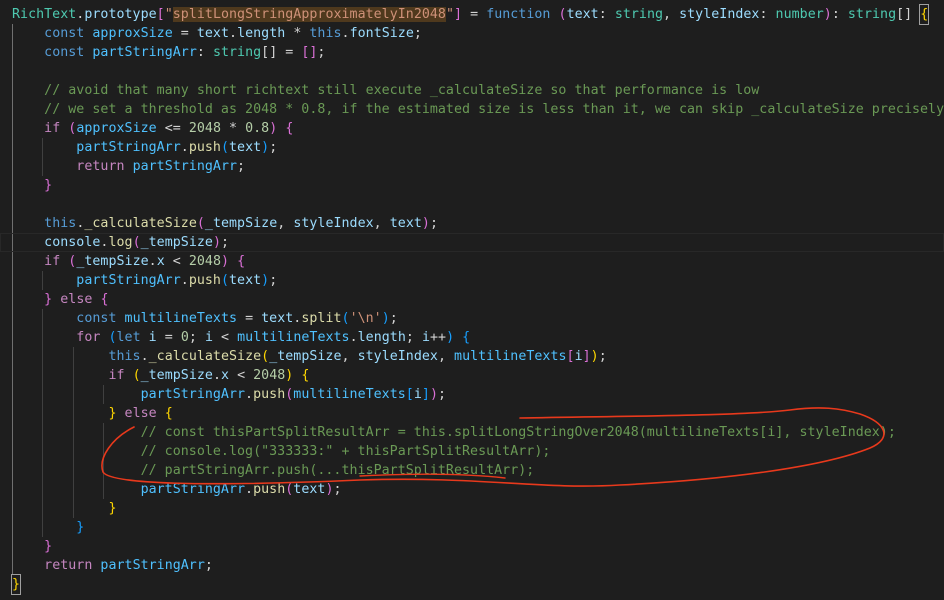 Image resolution: width=944 pixels, height=600 pixels. I want to click on code-line: const multilineTexts = text.split('\n');, so click(205, 318).